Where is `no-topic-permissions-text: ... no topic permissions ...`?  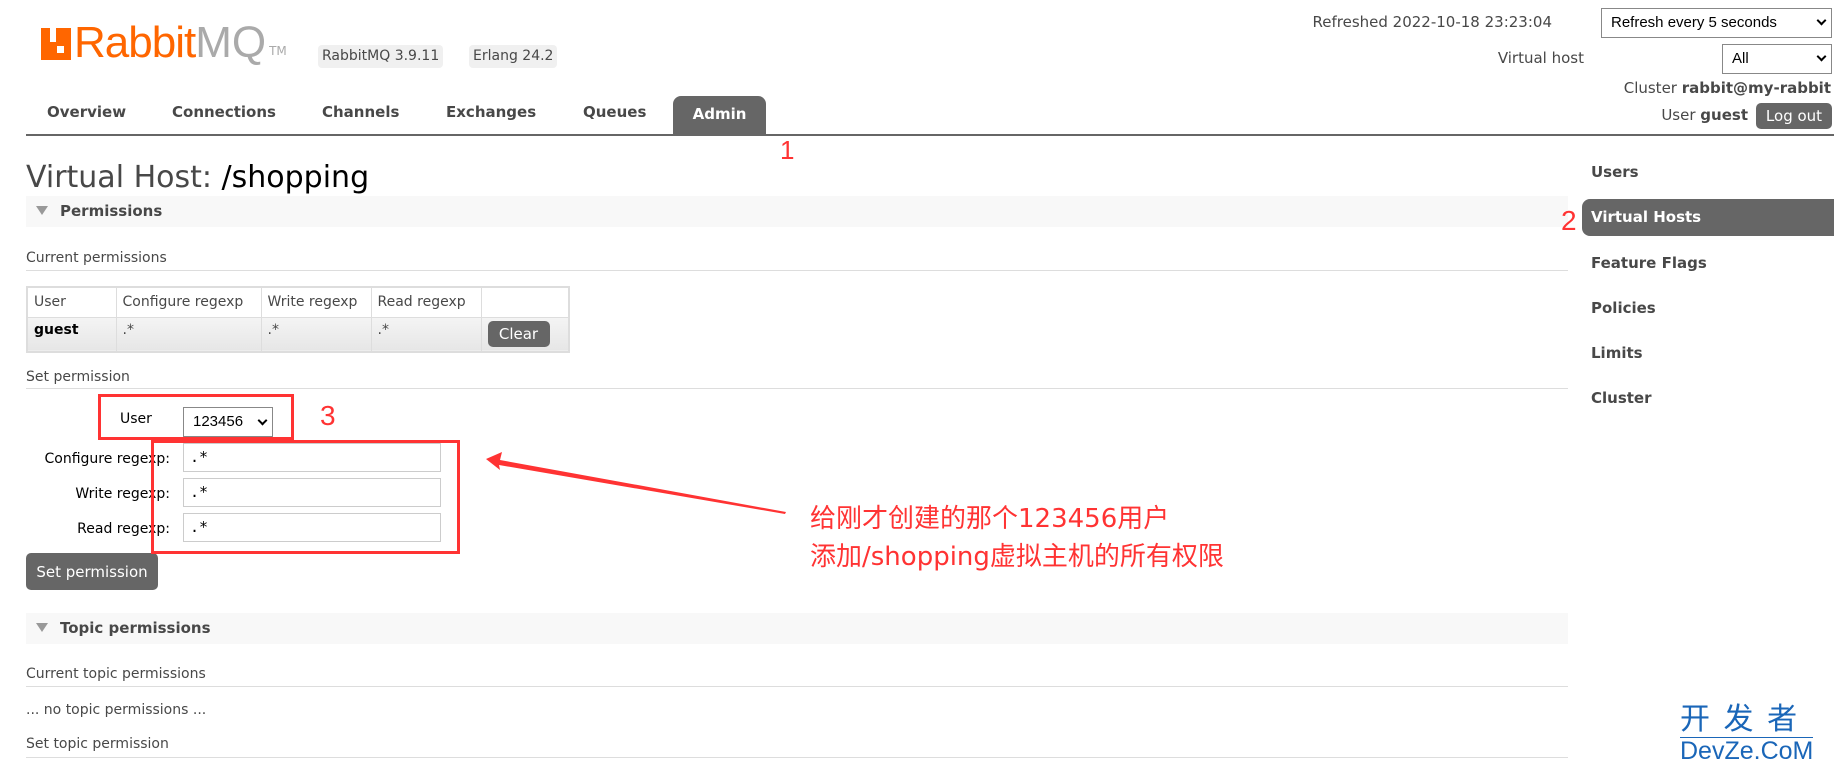 no-topic-permissions-text: ... no topic permissions ... is located at coordinates (116, 710).